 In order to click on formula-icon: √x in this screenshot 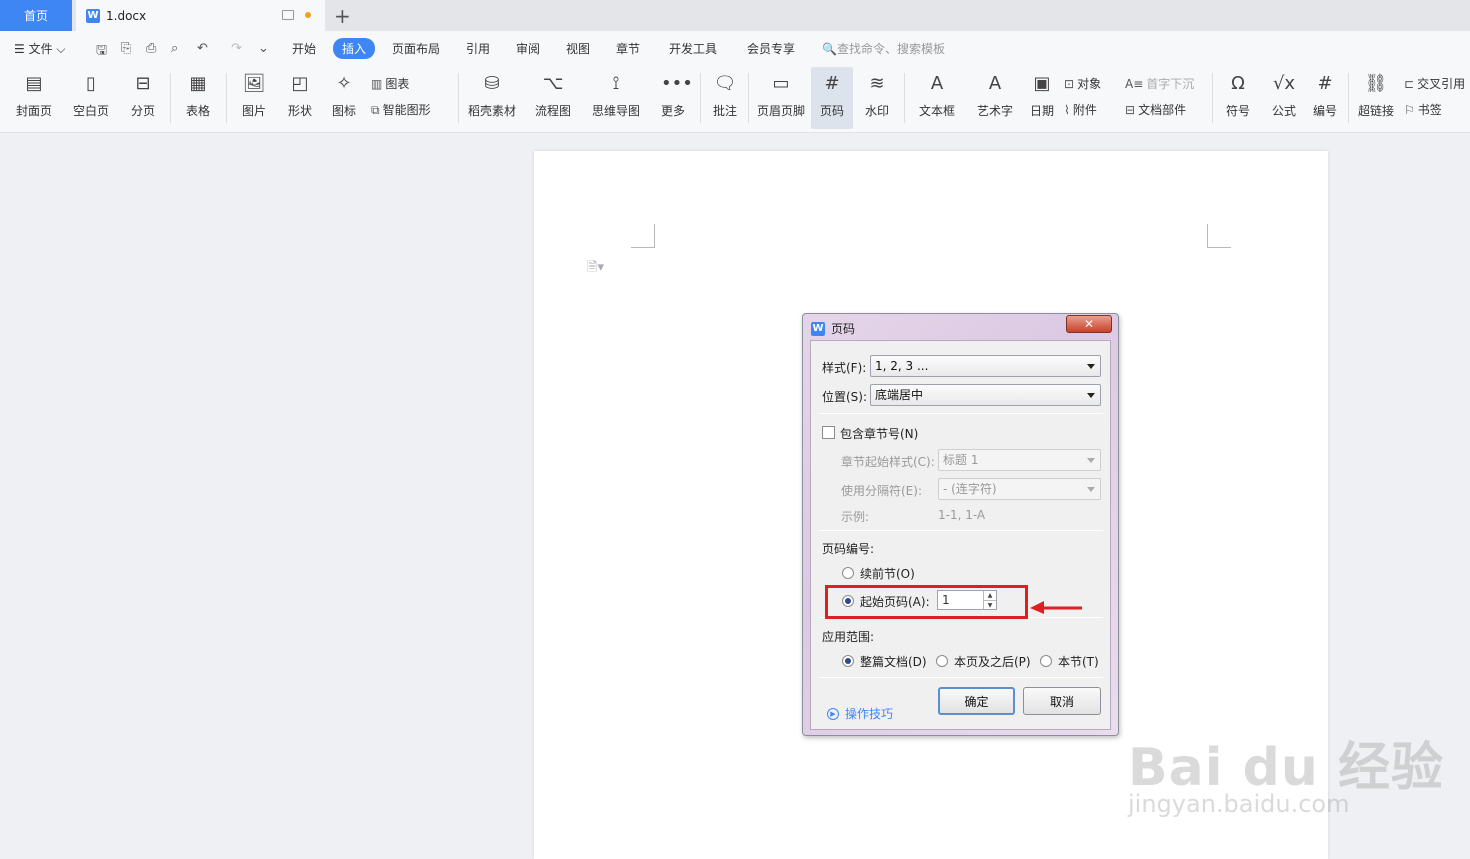, I will do `click(1284, 83)`.